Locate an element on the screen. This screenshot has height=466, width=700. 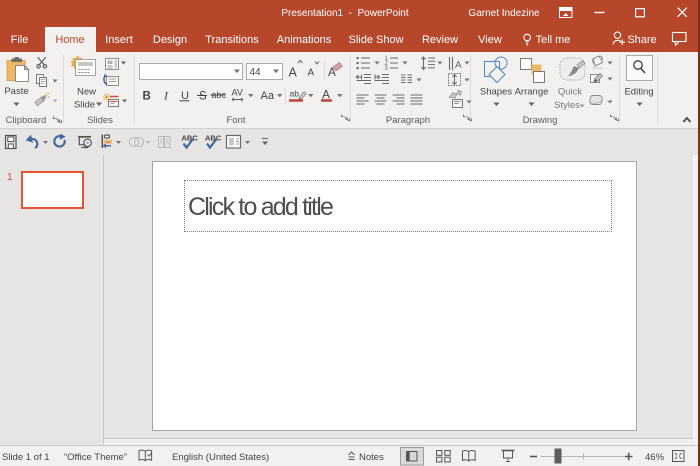
svg-text: Editing is located at coordinates (638, 92).